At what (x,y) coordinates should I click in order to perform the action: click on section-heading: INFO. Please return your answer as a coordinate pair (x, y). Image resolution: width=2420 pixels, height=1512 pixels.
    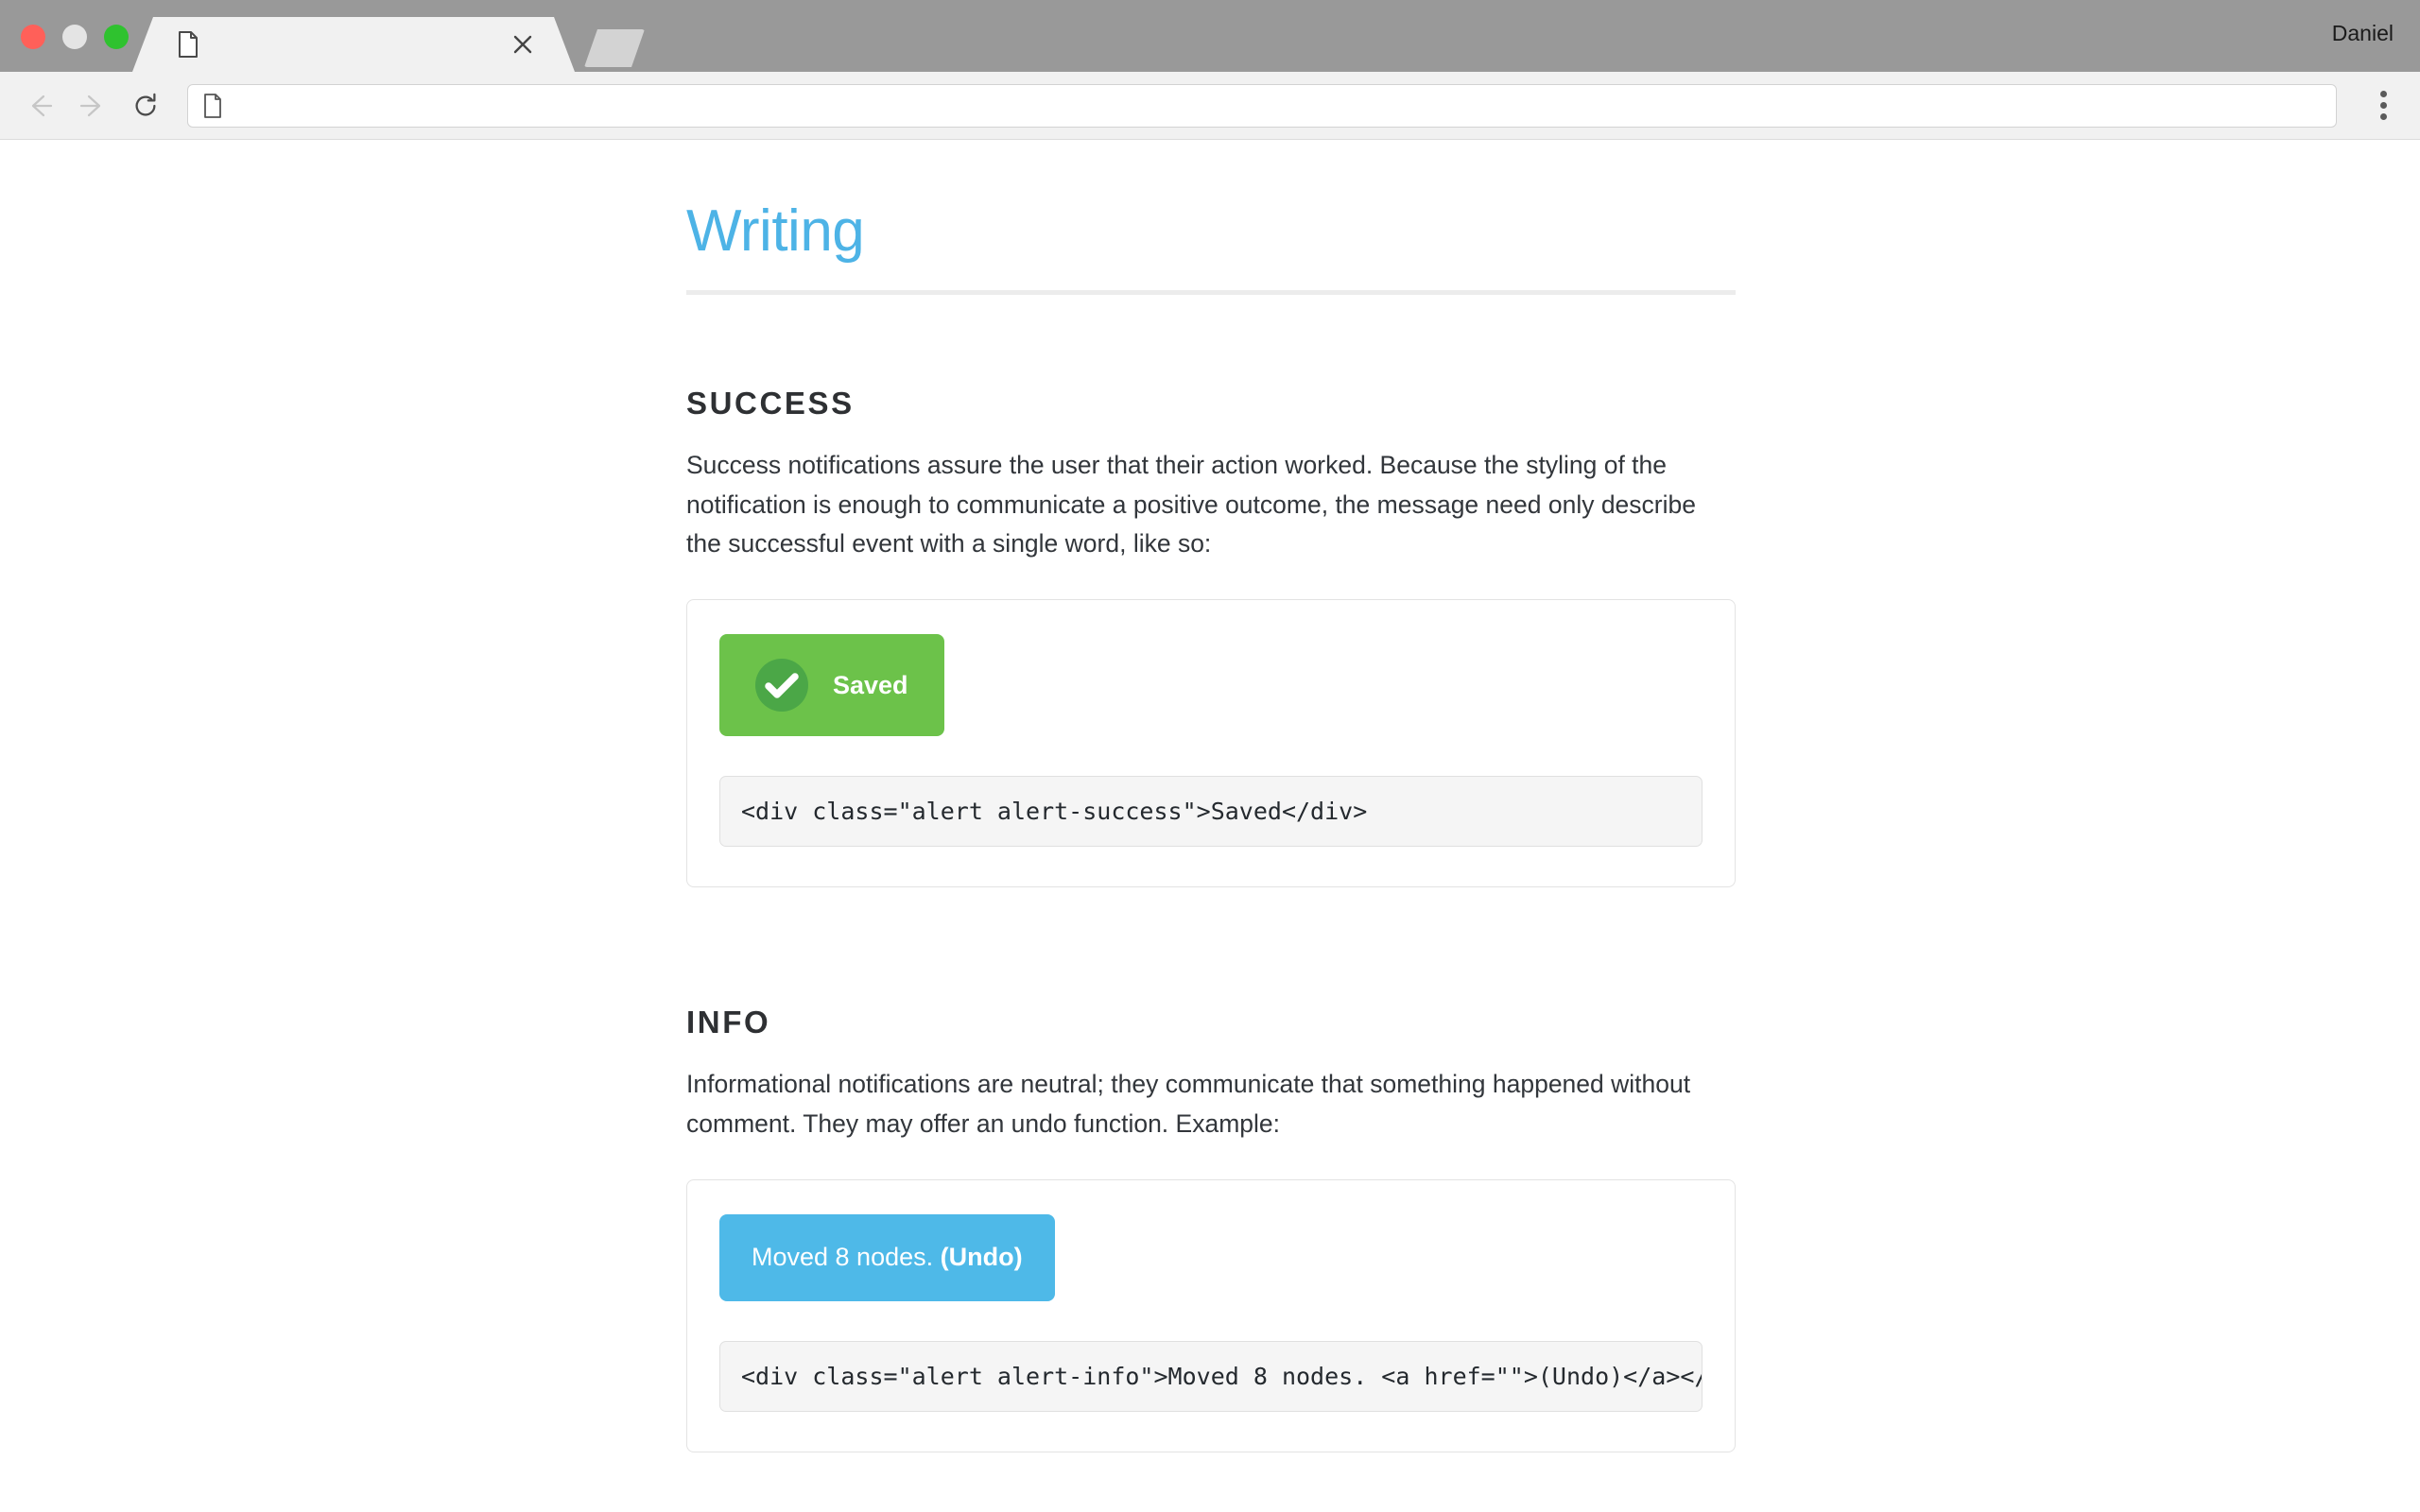
    Looking at the image, I should click on (728, 1022).